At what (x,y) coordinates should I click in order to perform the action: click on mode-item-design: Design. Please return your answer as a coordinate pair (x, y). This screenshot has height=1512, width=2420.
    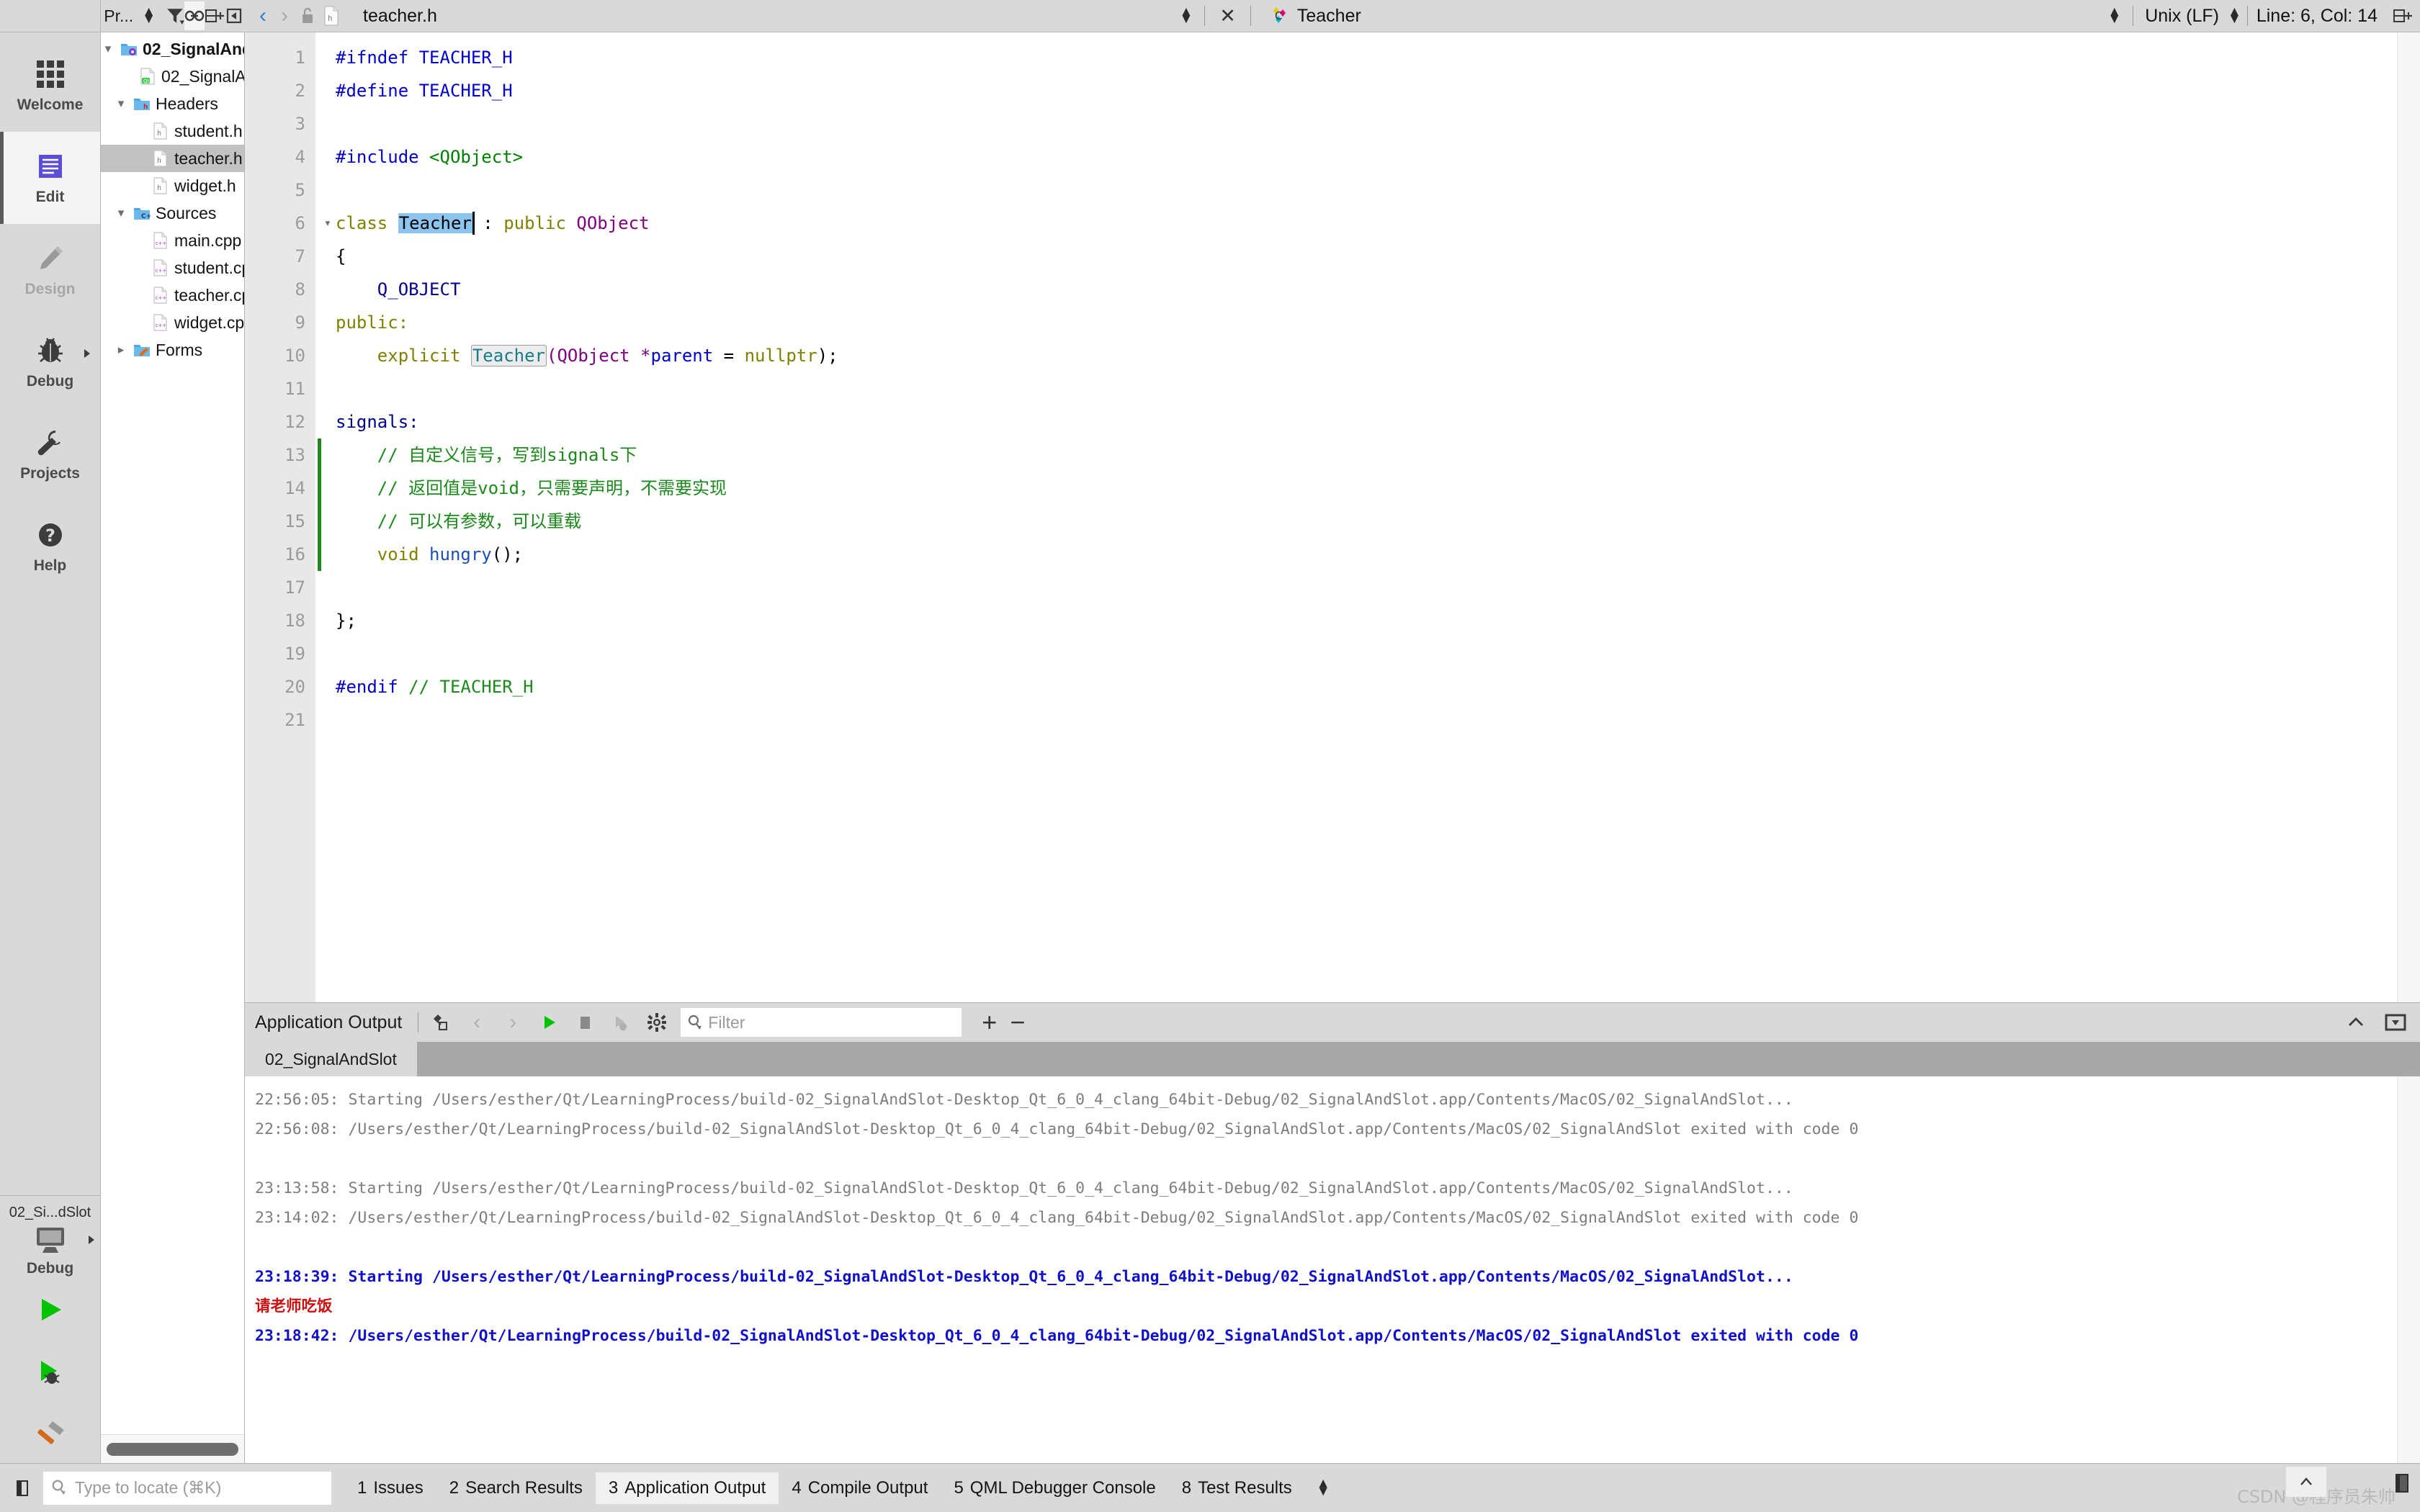
    Looking at the image, I should click on (50, 270).